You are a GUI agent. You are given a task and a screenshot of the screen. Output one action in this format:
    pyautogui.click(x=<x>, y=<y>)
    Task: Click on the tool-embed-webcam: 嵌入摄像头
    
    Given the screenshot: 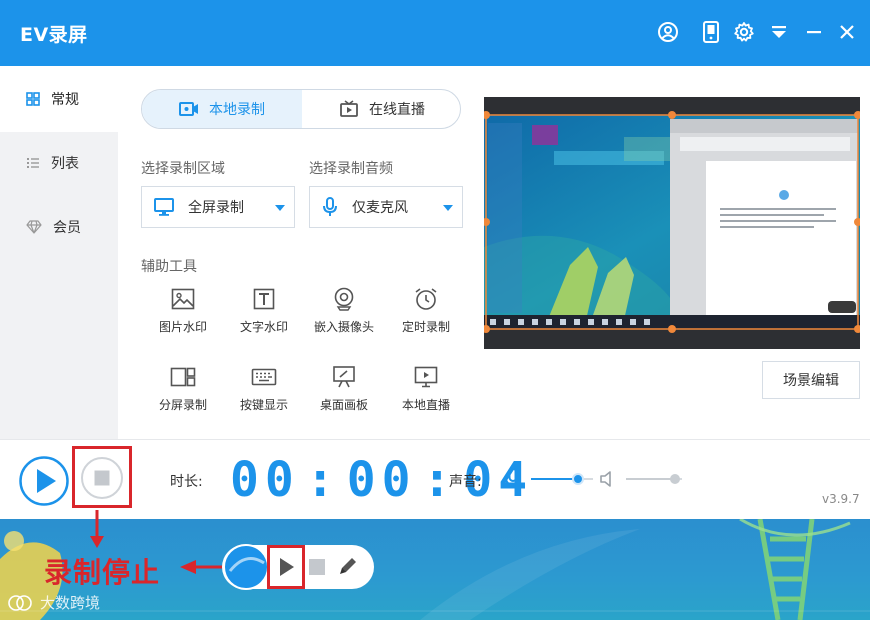 What is the action you would take?
    pyautogui.click(x=344, y=314)
    